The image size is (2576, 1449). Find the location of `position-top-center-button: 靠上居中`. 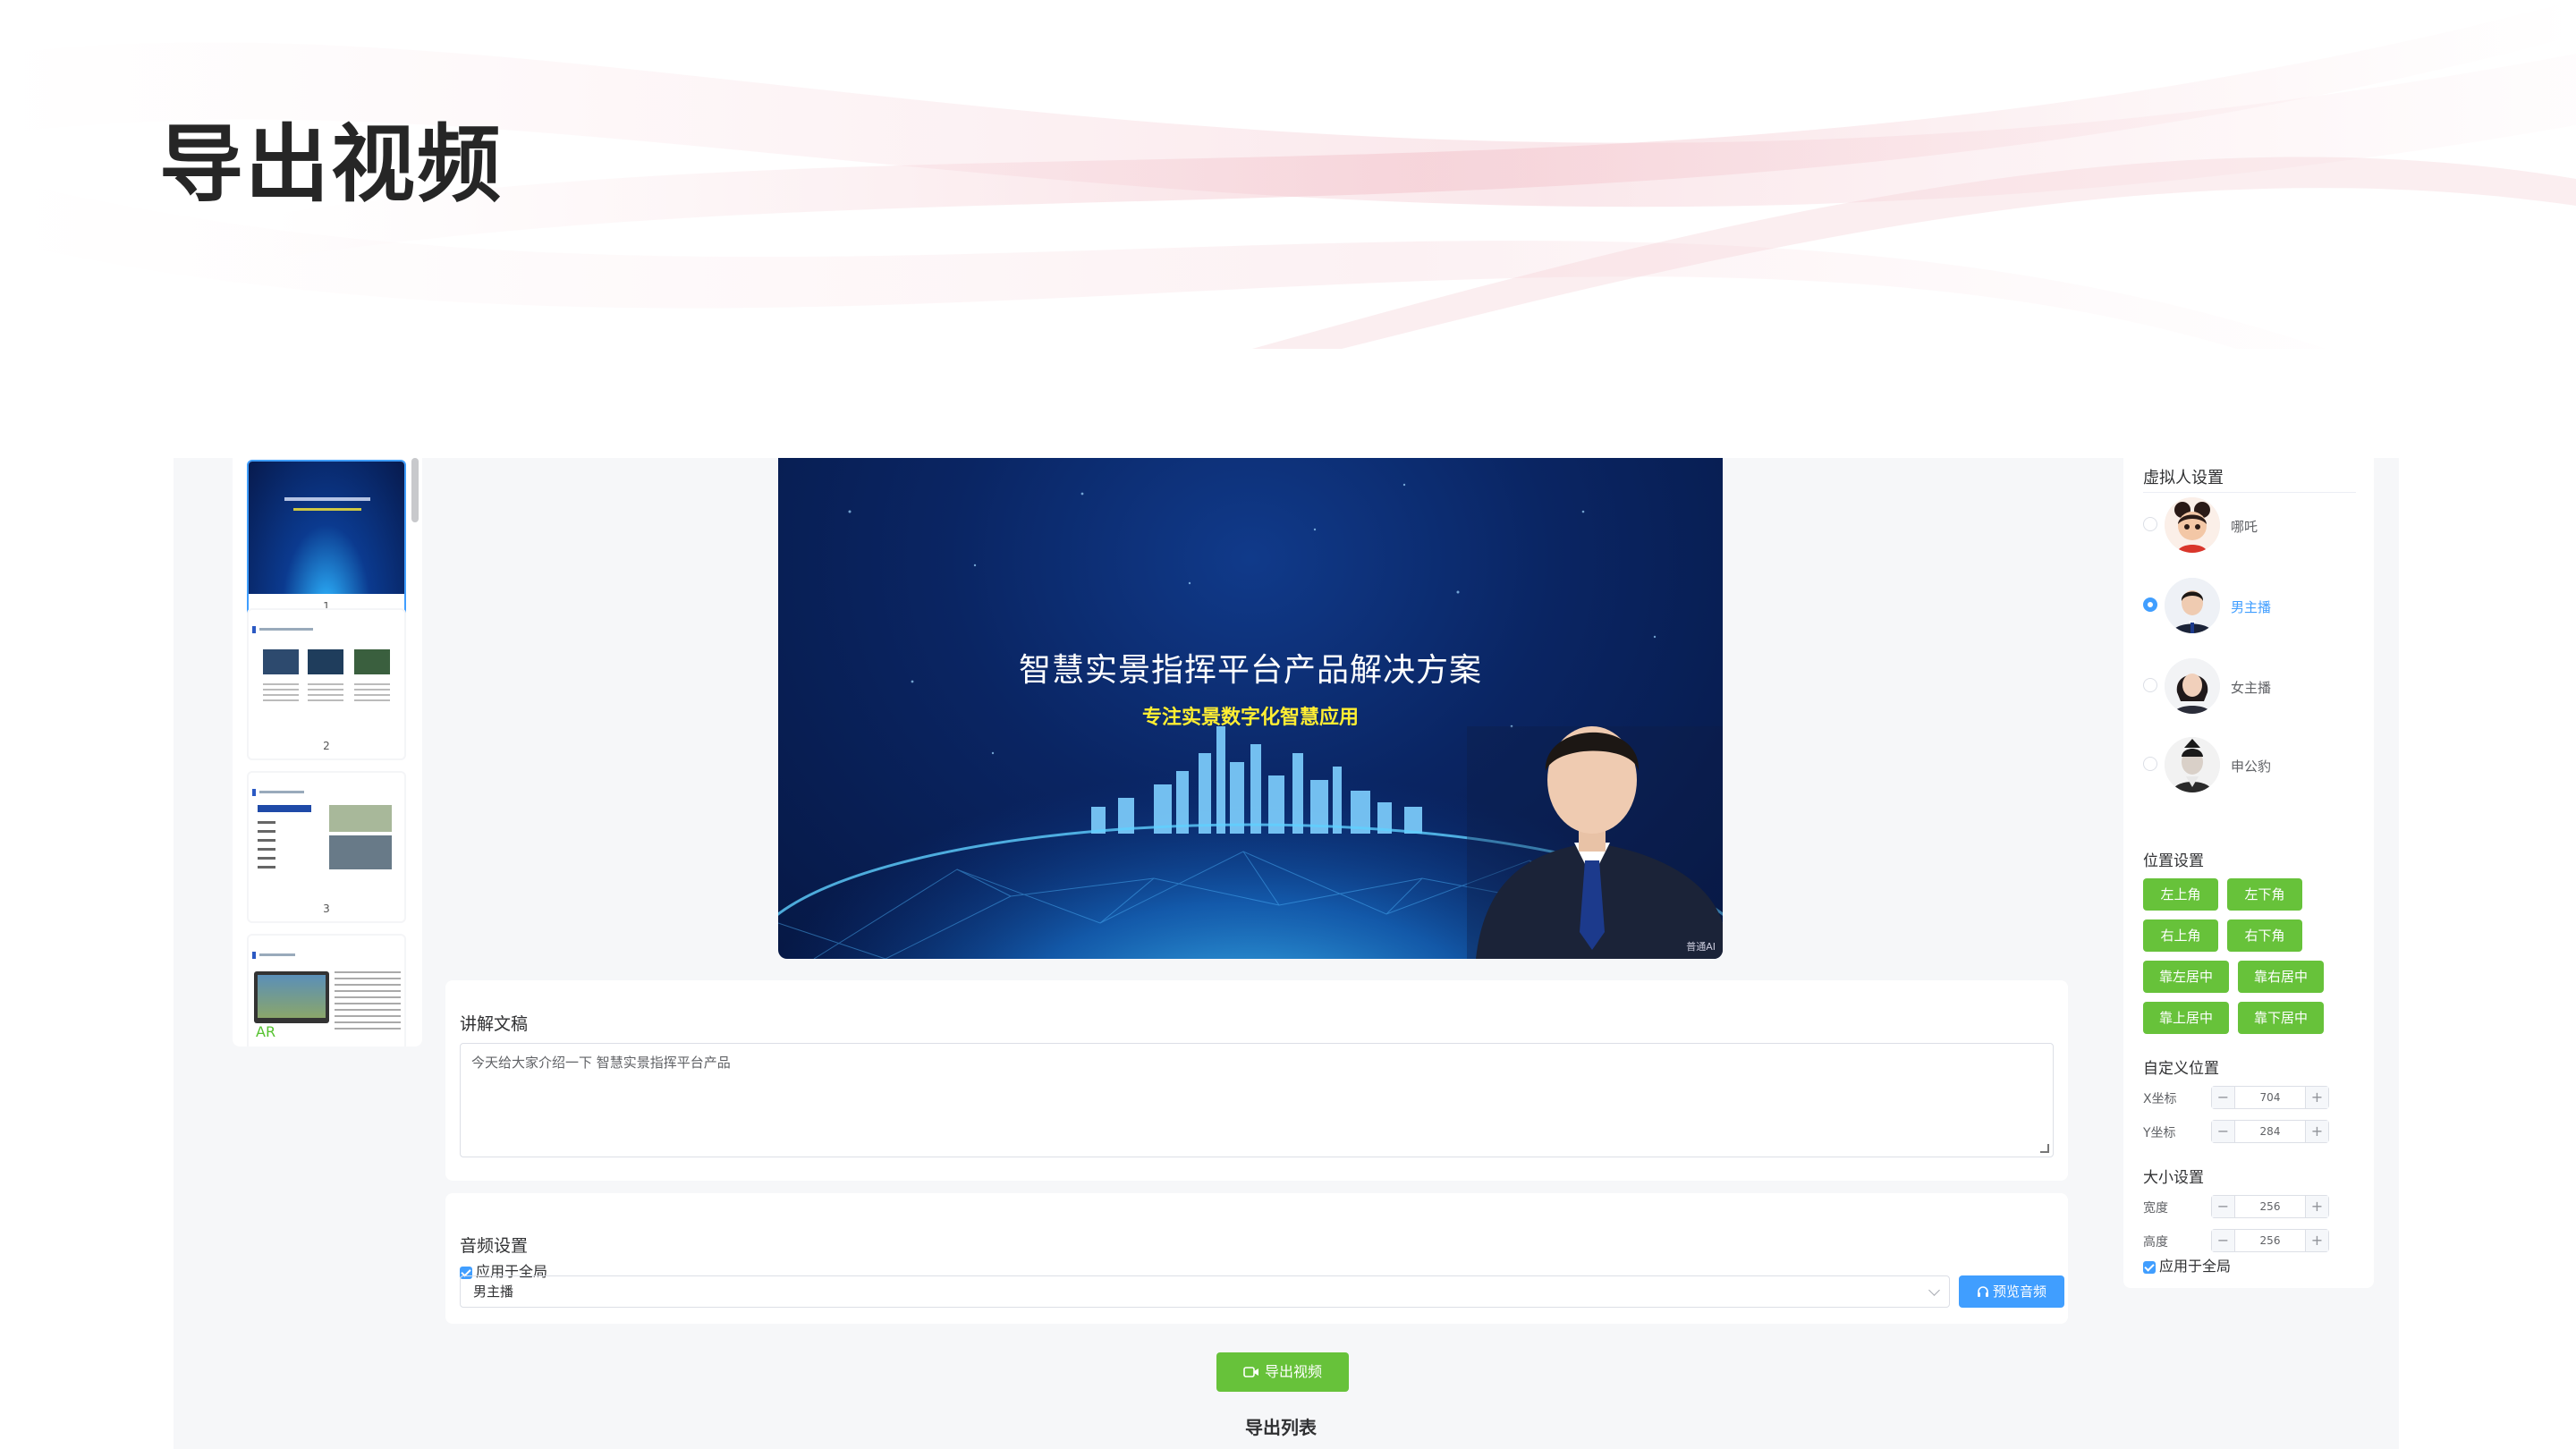

position-top-center-button: 靠上居中 is located at coordinates (2186, 1018).